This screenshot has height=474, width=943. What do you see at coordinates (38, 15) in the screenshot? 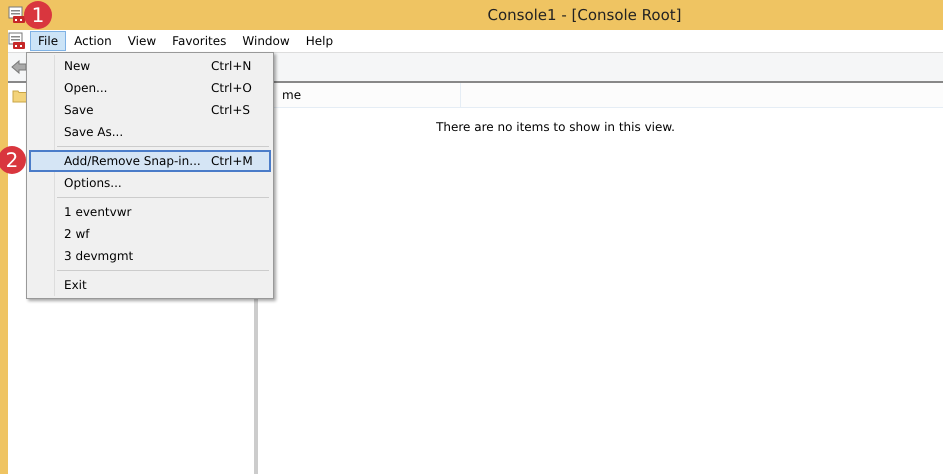
I see `step-badge: 1` at bounding box center [38, 15].